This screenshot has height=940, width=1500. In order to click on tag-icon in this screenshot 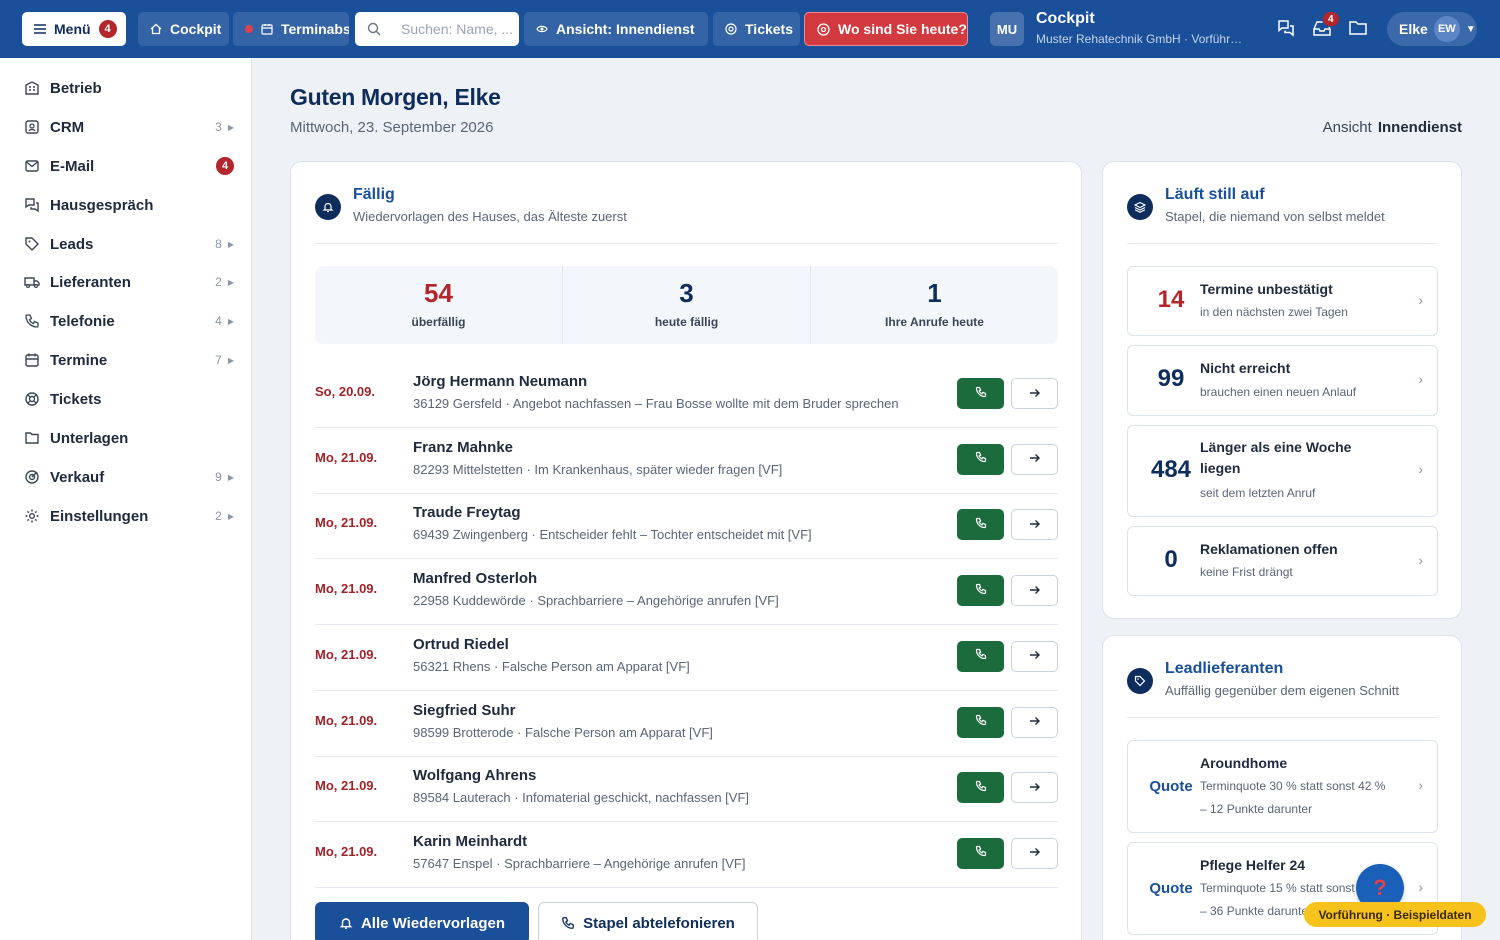, I will do `click(32, 244)`.